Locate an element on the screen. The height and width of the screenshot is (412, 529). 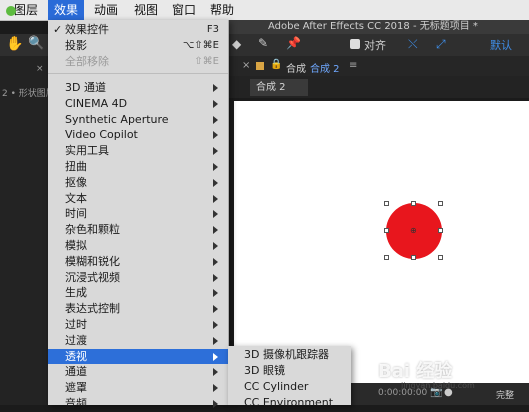
menu-item-expression-controls: 表达式控制 is located at coordinates (138, 309).